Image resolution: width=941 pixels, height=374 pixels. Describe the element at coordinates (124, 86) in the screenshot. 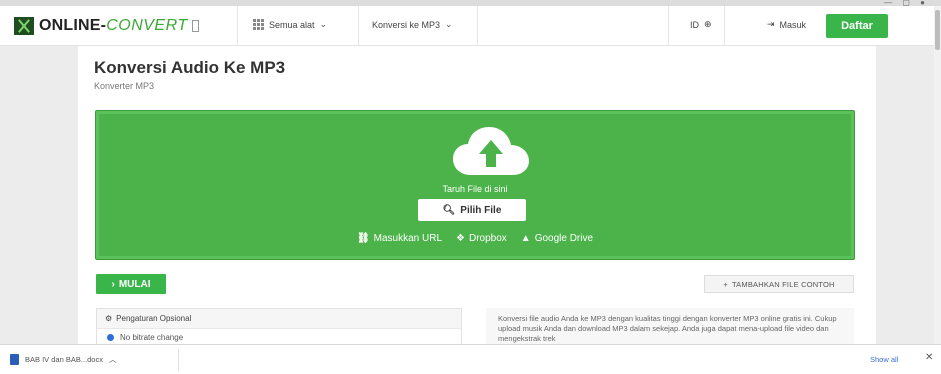

I see `page-subtitle: Konverter MP3` at that location.